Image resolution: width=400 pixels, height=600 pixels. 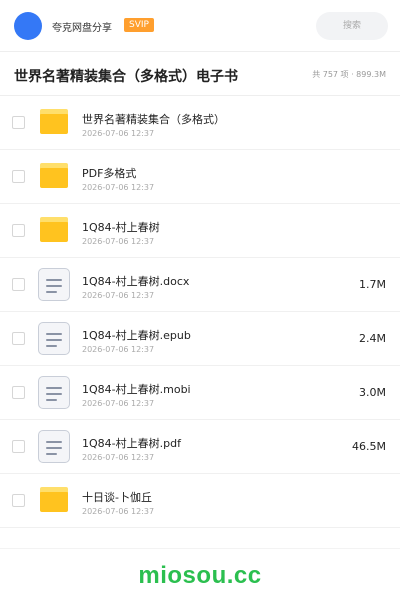 I want to click on file-row: 1Q84-村上春树.docx 2026-07-06 12:37 1.7M, so click(x=200, y=285).